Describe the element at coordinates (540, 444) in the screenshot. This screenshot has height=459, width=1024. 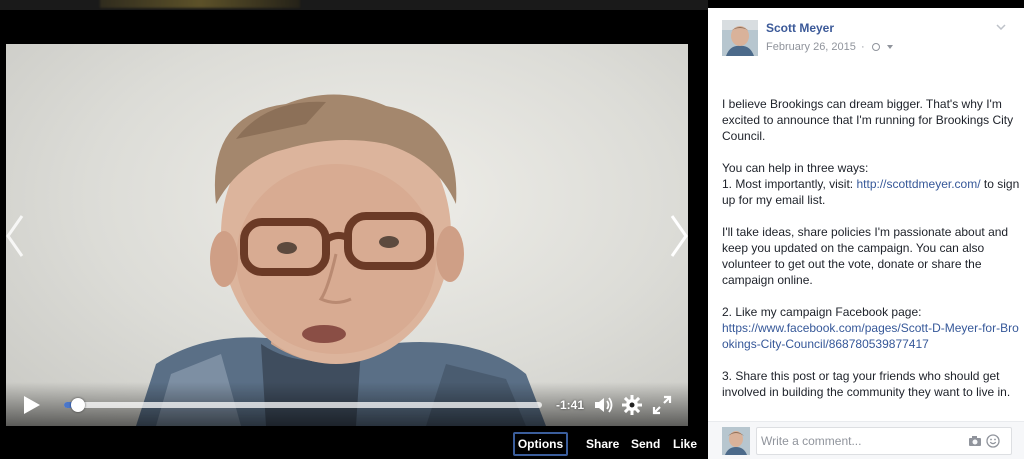
I see `options-button: Options` at that location.